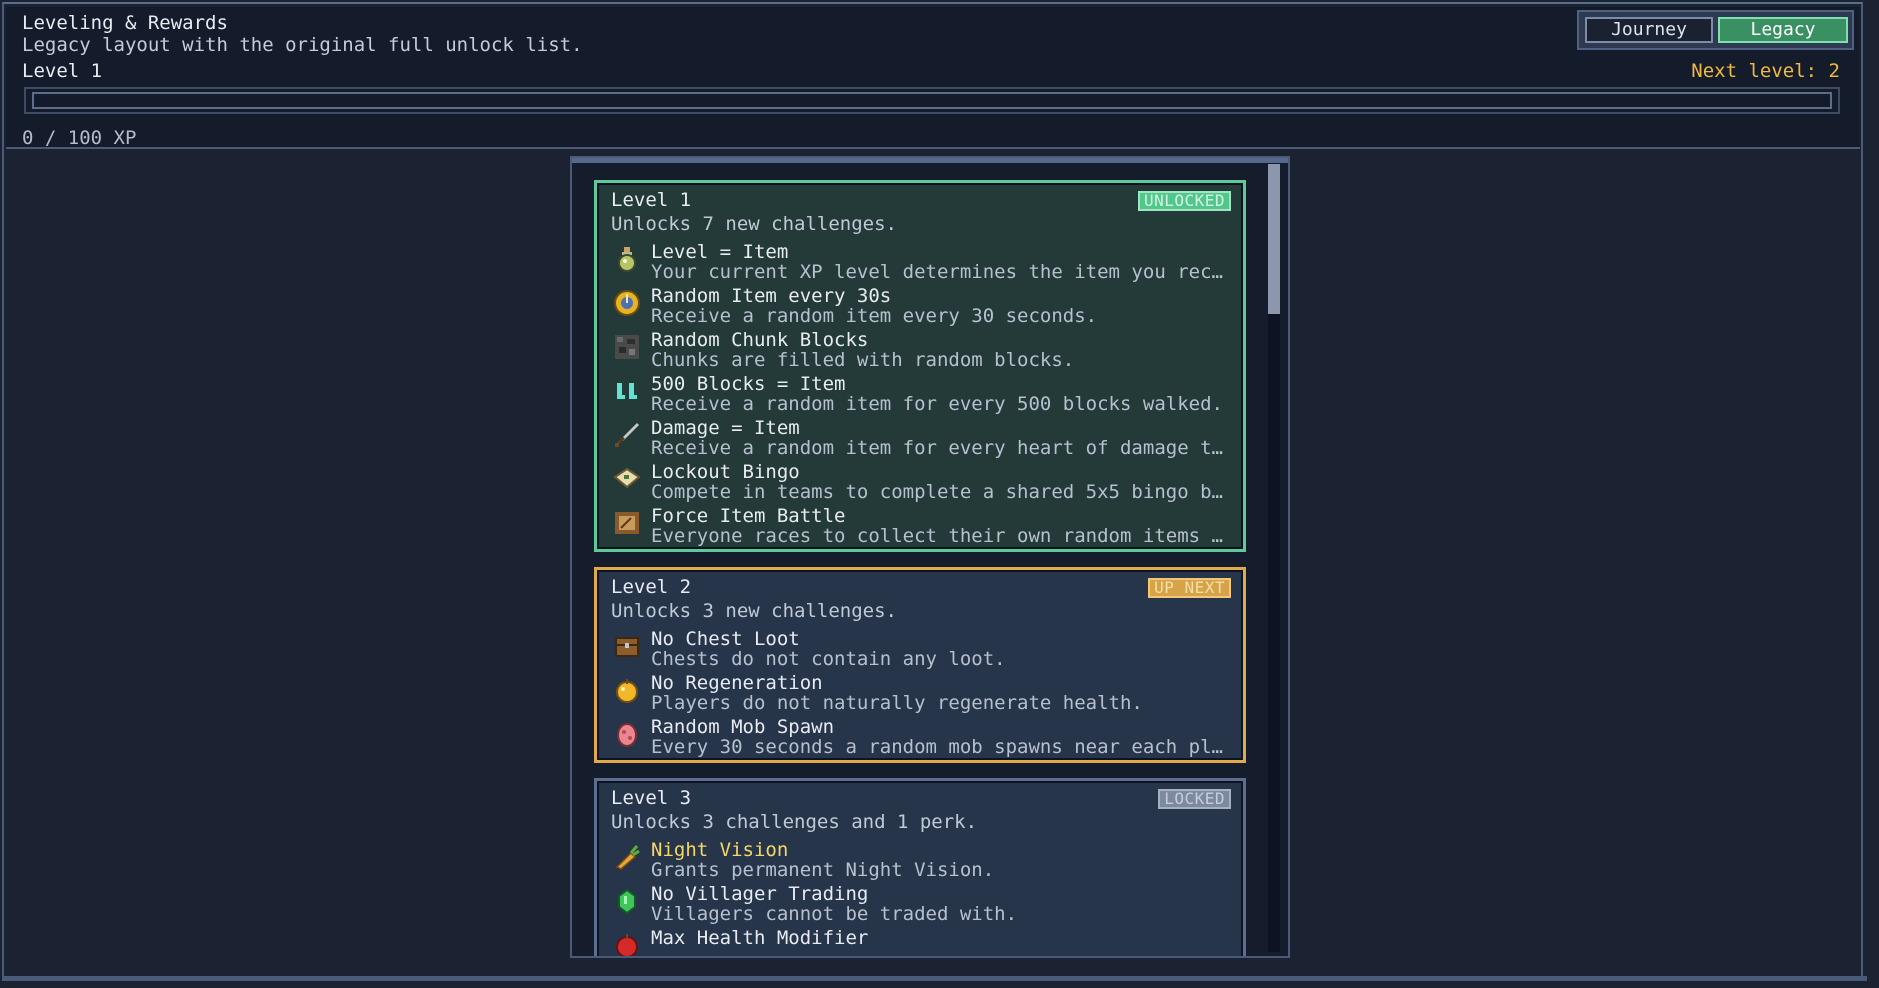 The height and width of the screenshot is (988, 1879). Describe the element at coordinates (760, 894) in the screenshot. I see `challenge-name: No Villager Trading` at that location.